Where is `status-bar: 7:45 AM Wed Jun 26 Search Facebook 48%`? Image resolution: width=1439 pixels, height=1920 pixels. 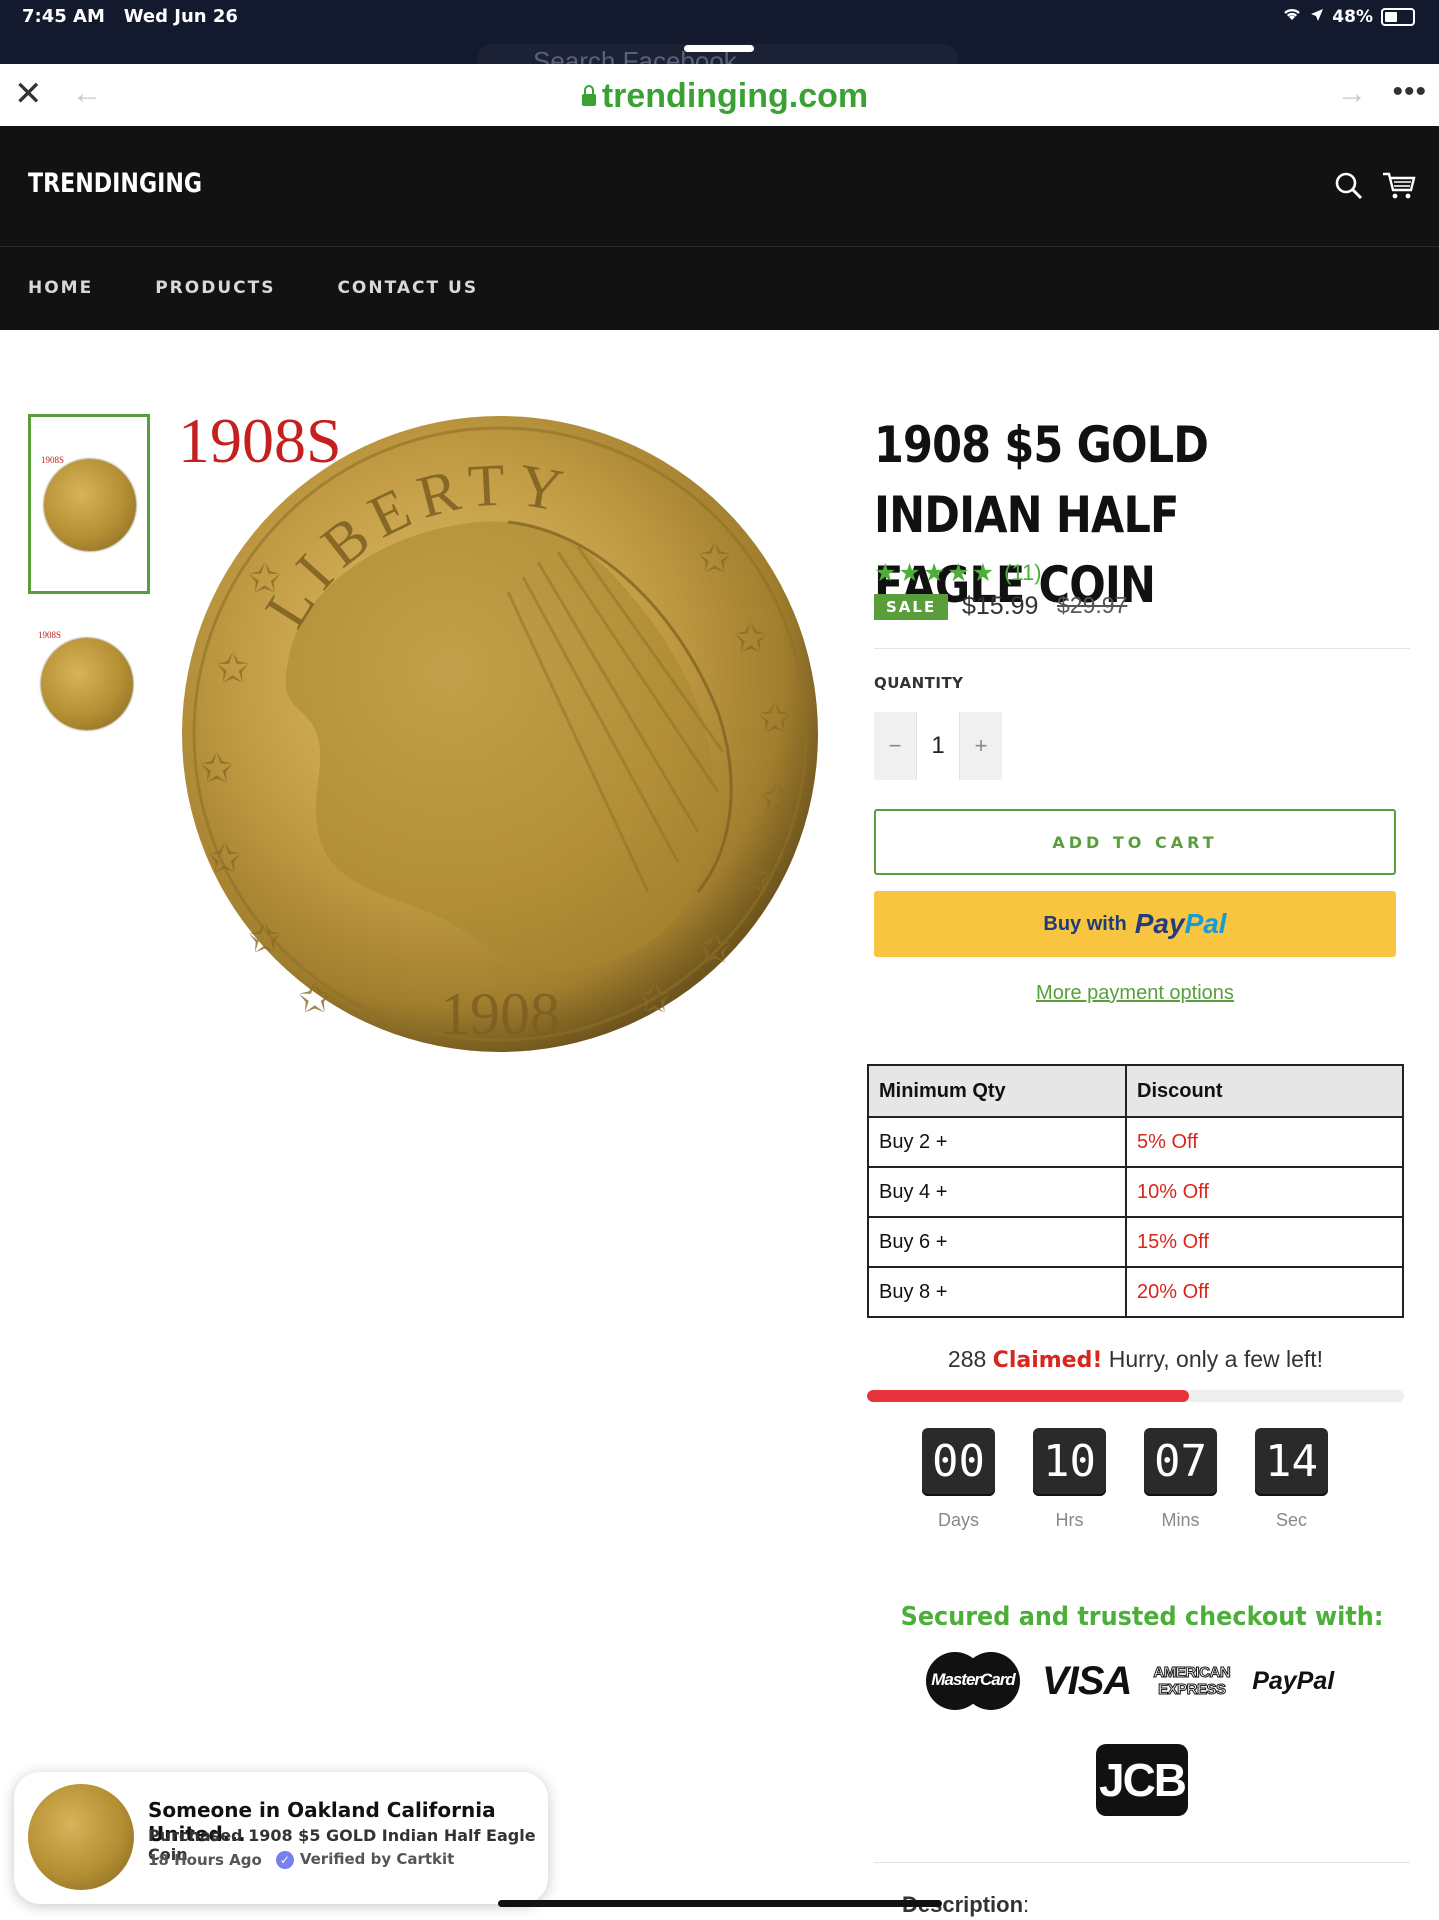
status-bar: 7:45 AM Wed Jun 26 Search Facebook 48% is located at coordinates (719, 32).